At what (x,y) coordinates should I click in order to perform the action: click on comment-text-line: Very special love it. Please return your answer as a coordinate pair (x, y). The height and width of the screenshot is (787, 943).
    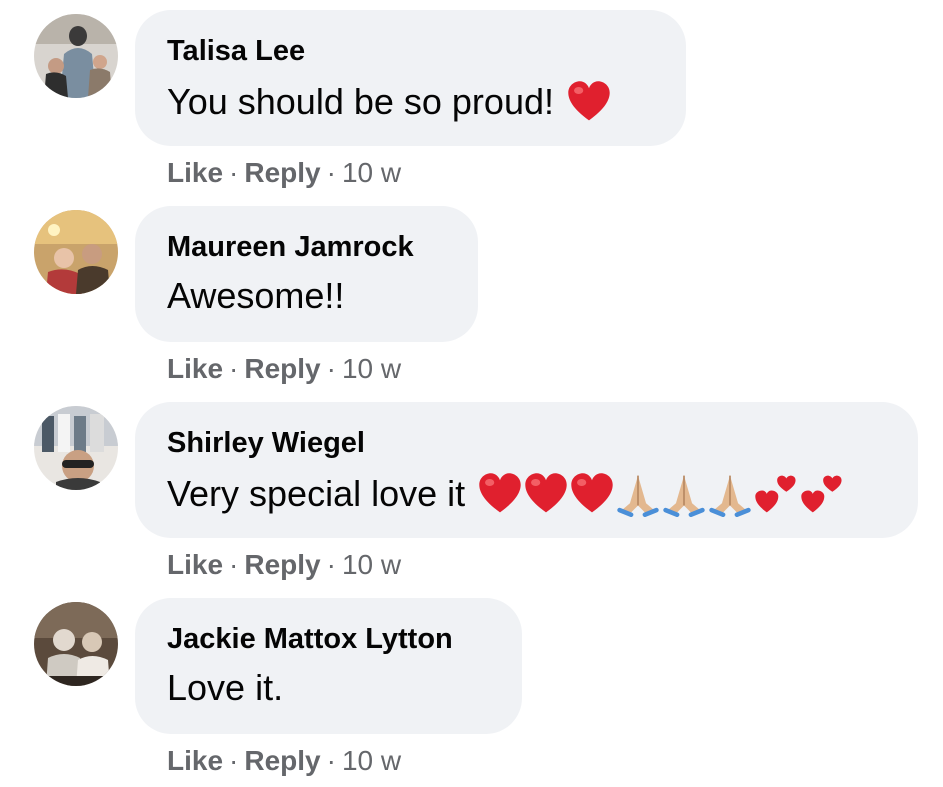
    Looking at the image, I should click on (506, 494).